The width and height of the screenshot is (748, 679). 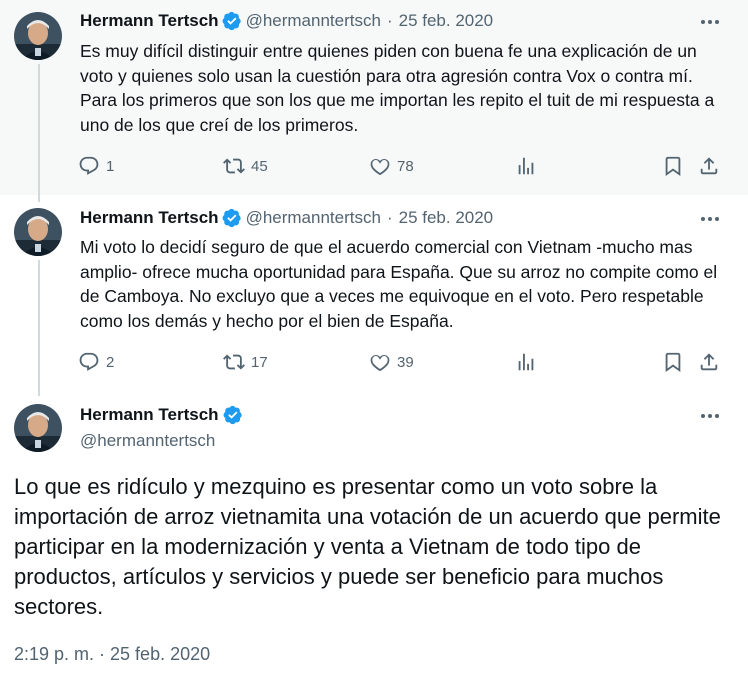 What do you see at coordinates (259, 166) in the screenshot?
I see `retweet-count: 45` at bounding box center [259, 166].